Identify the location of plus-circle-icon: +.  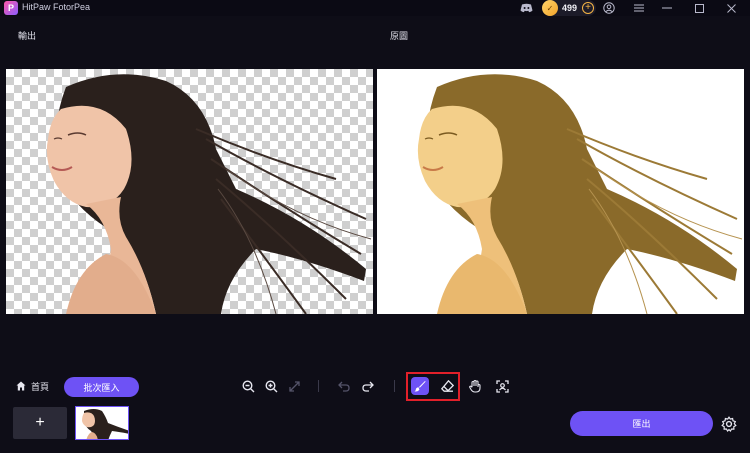
(588, 8).